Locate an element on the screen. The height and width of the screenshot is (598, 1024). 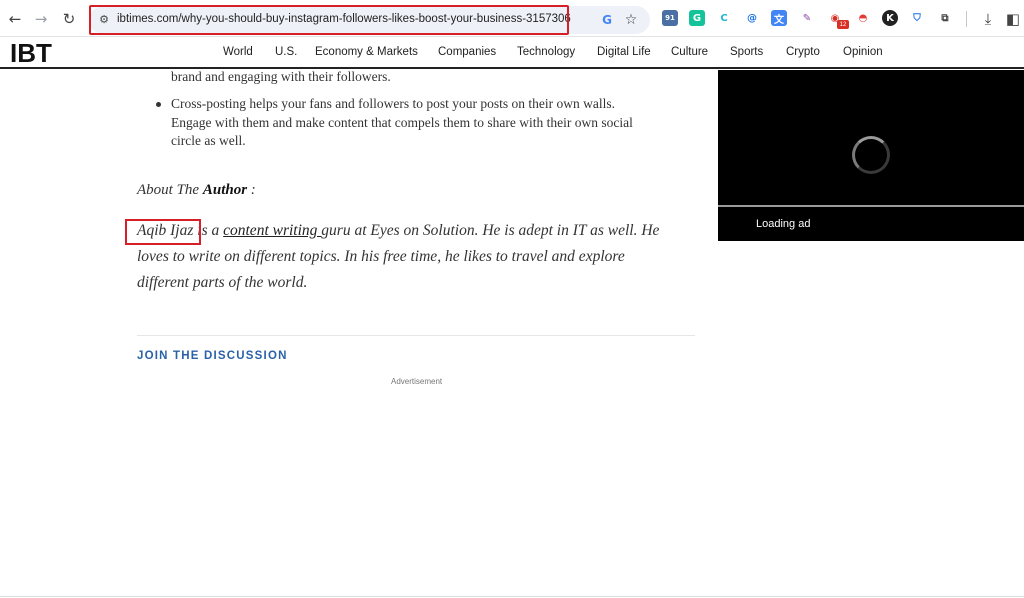
reload-icon: ↻ is located at coordinates (69, 19).